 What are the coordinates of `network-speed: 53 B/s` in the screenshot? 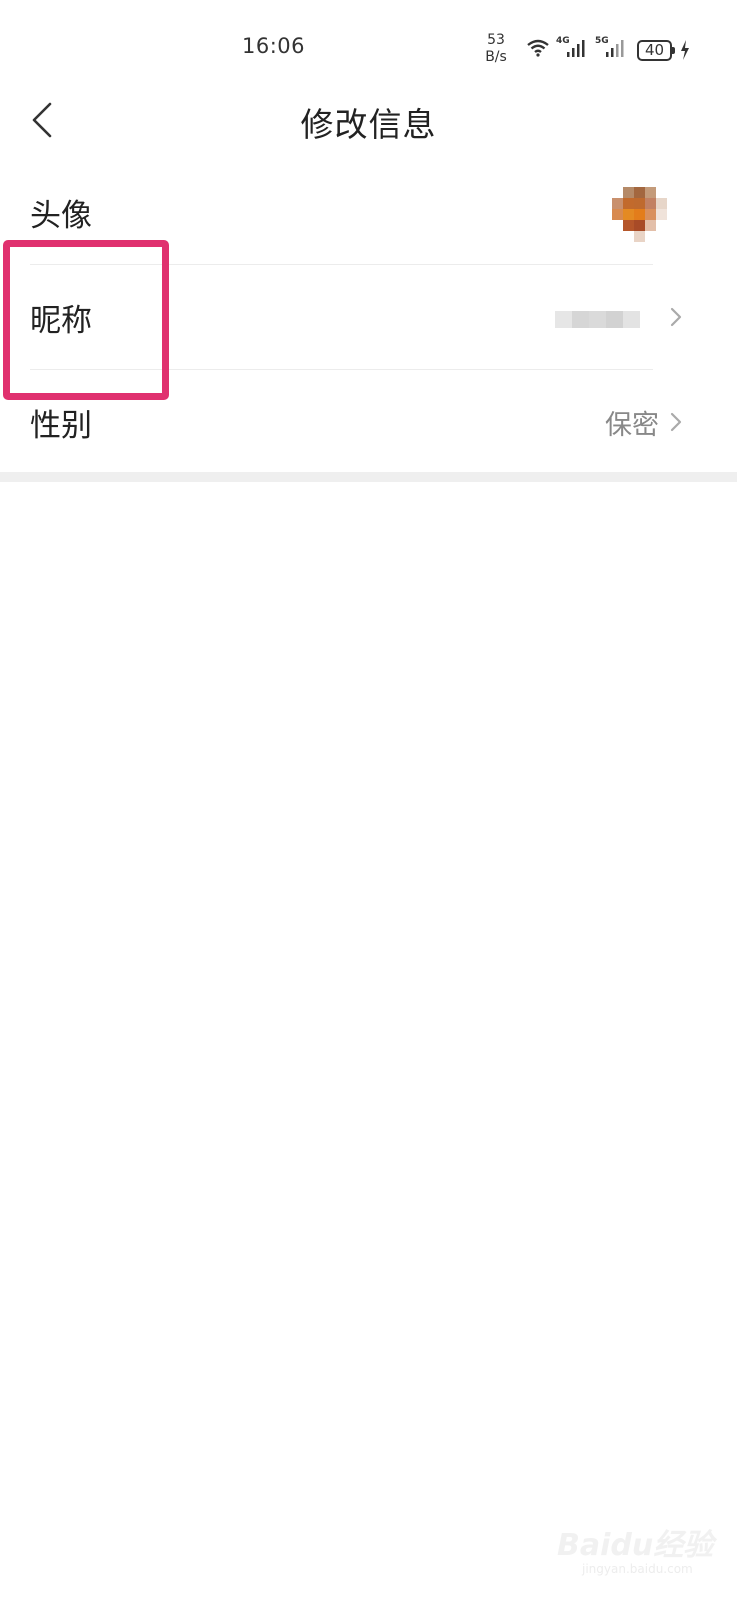 It's located at (496, 49).